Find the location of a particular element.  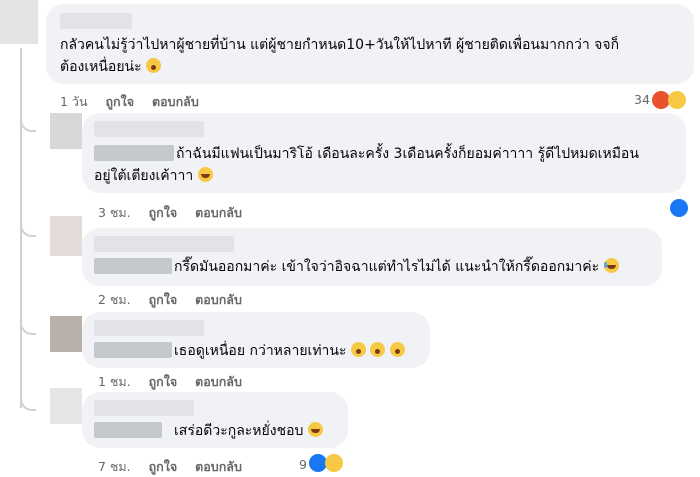

comment-text: อยู่ใต้เตียงเค้าาา is located at coordinates (153, 176).